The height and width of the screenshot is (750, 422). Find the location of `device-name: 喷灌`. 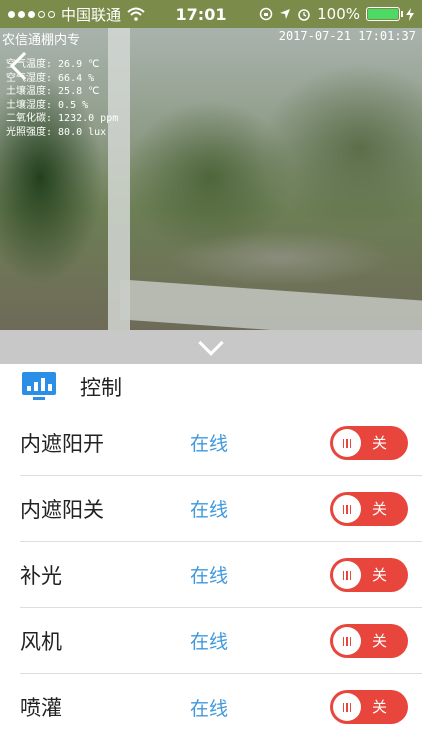

device-name: 喷灌 is located at coordinates (41, 708).